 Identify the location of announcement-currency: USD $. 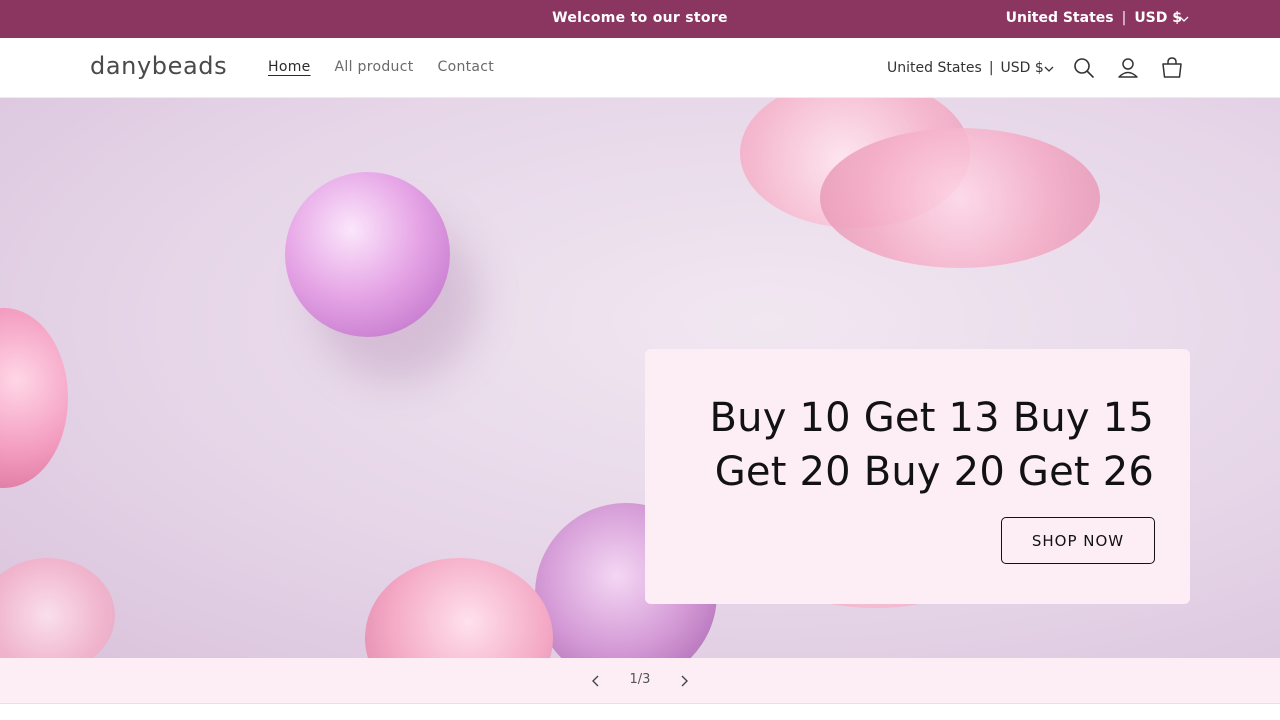
(1158, 18).